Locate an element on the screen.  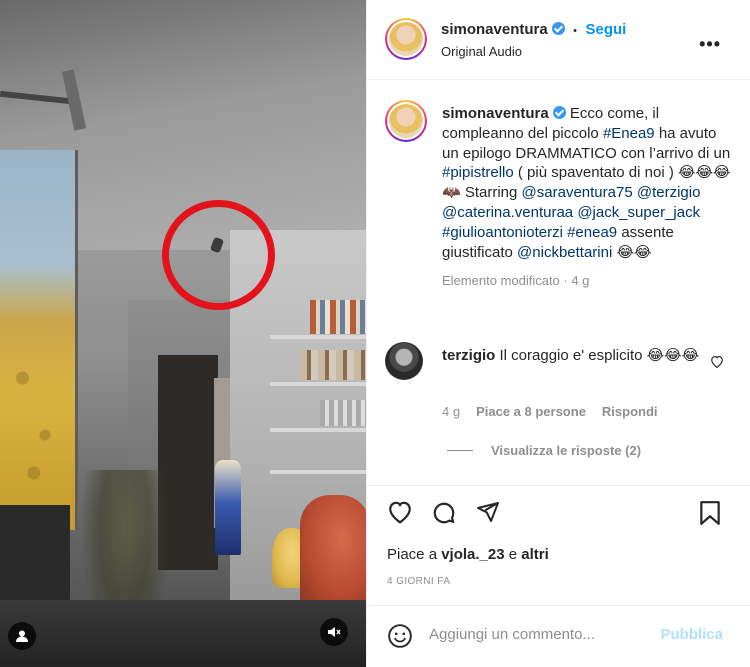
replies-divider is located at coordinates (460, 450).